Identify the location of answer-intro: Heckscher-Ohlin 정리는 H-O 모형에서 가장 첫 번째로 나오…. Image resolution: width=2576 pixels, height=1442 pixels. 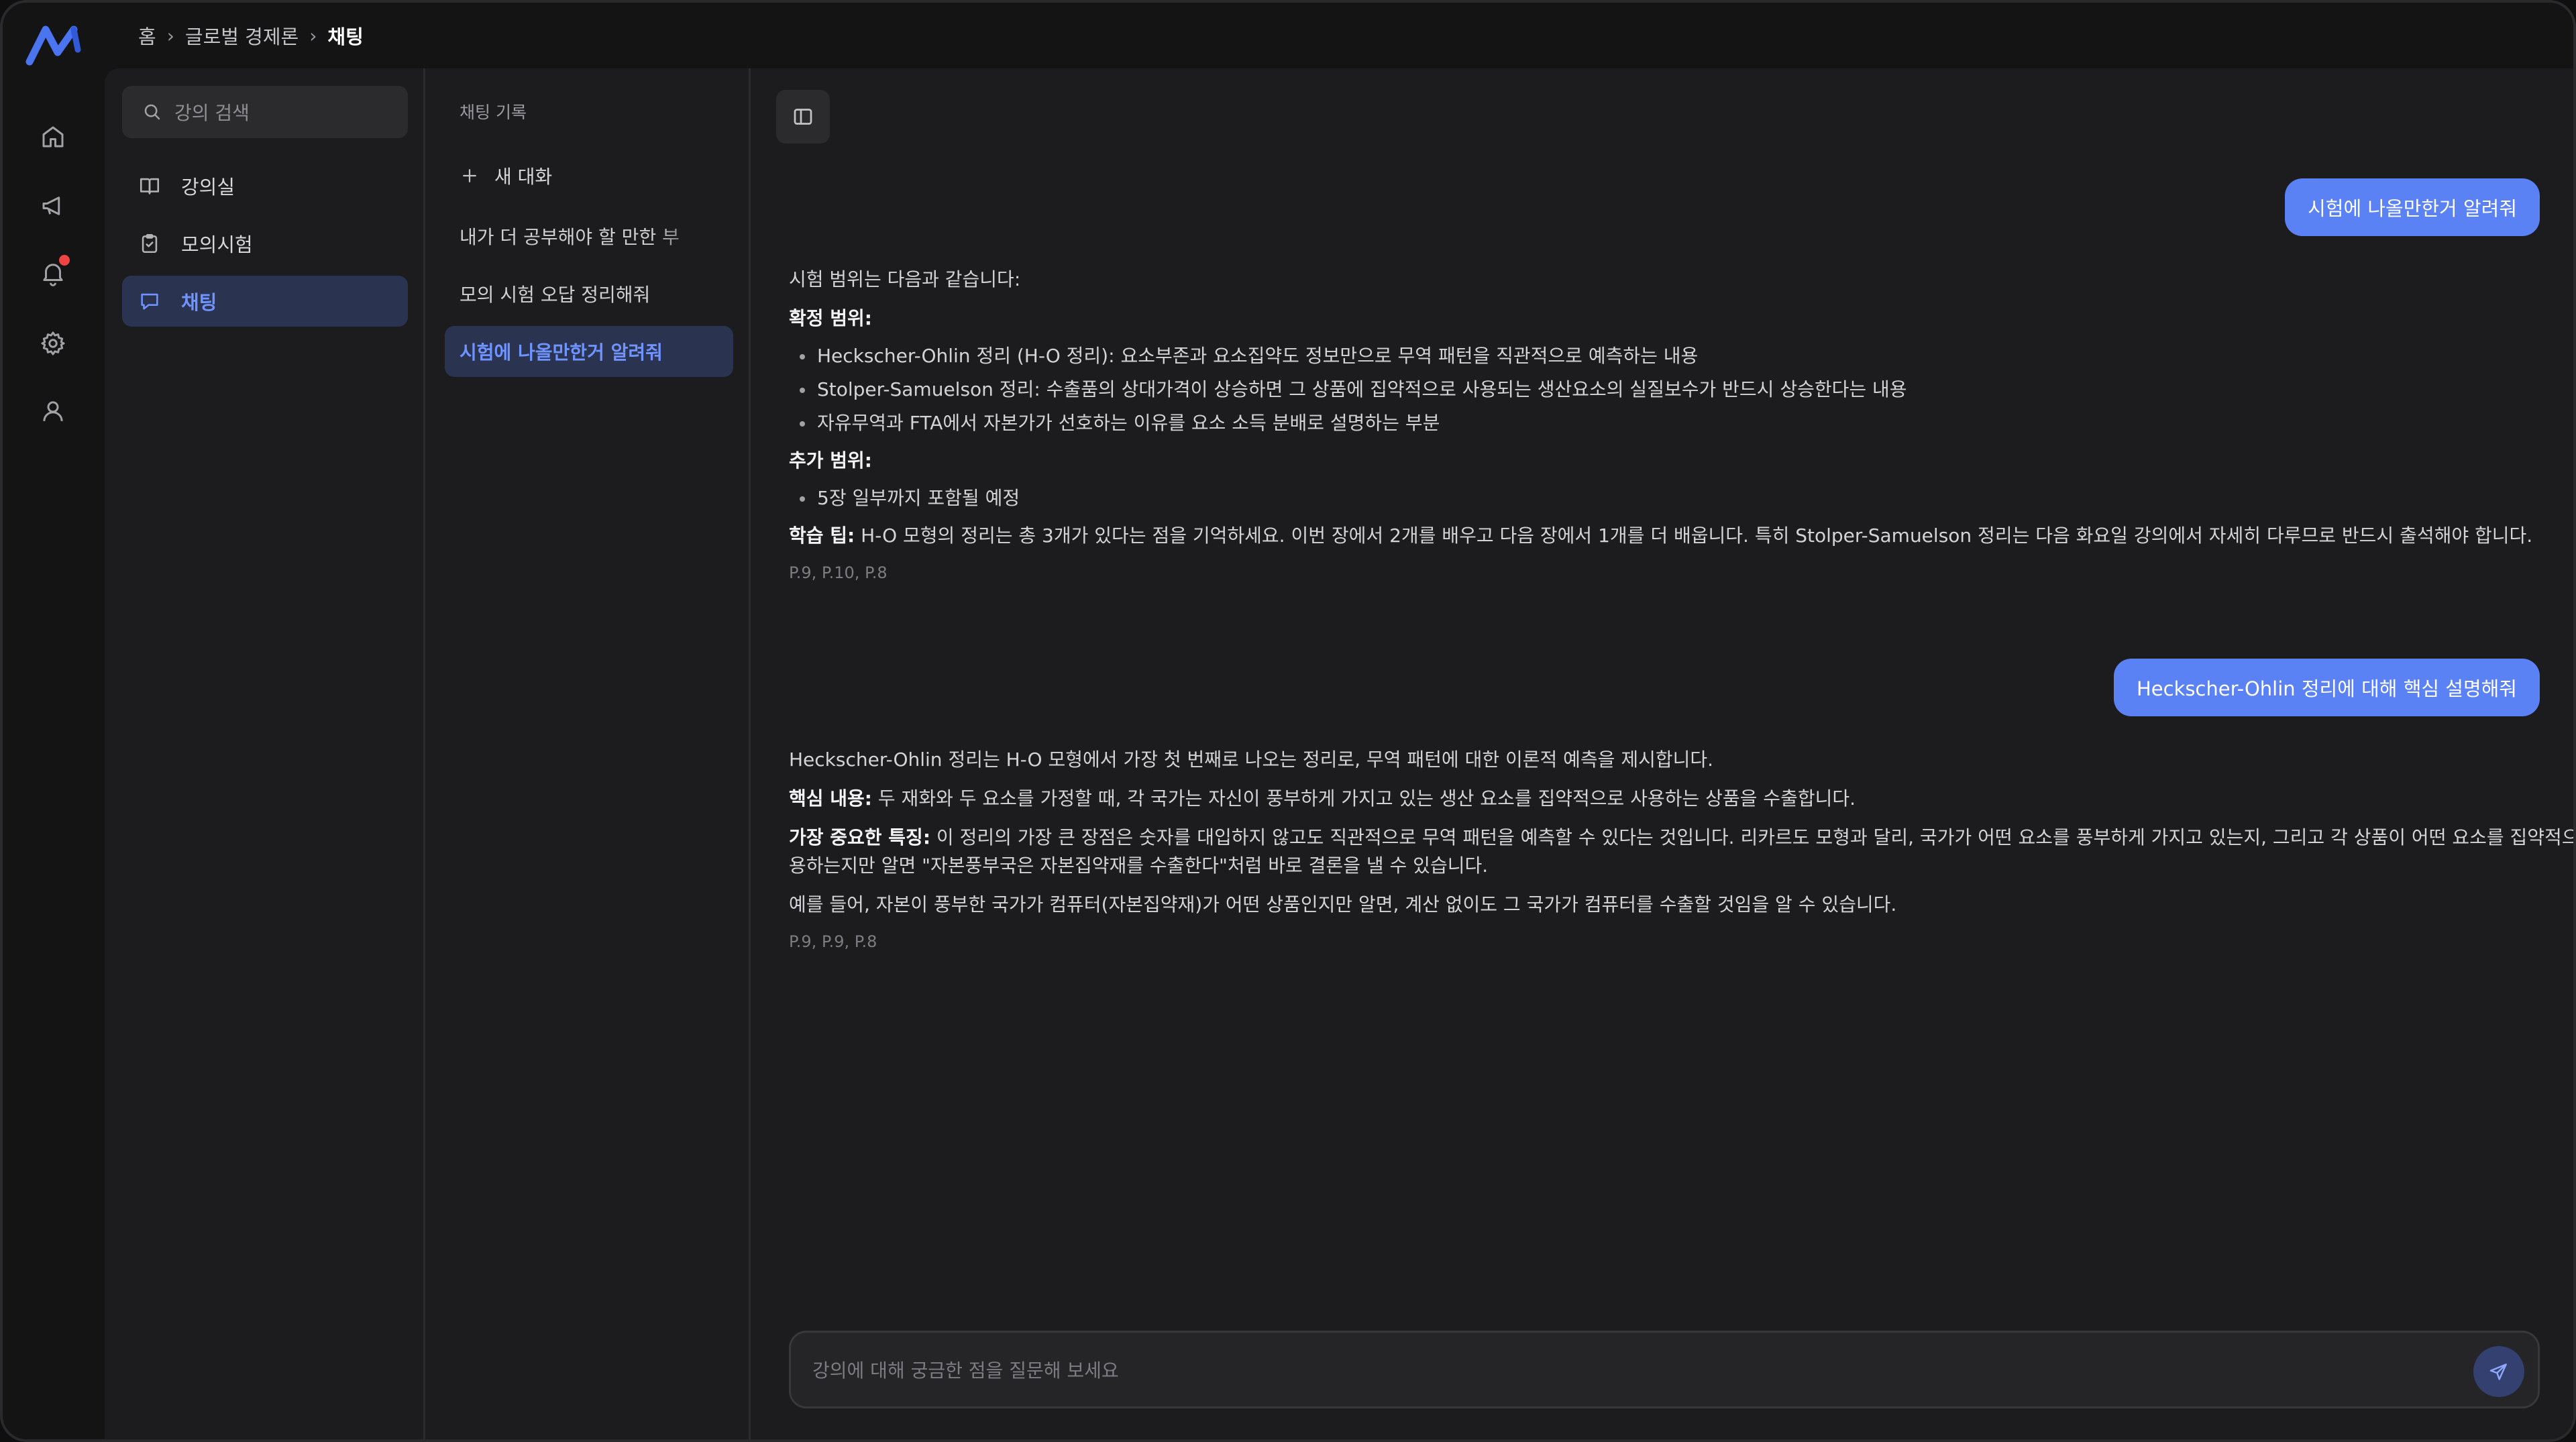
(1251, 759).